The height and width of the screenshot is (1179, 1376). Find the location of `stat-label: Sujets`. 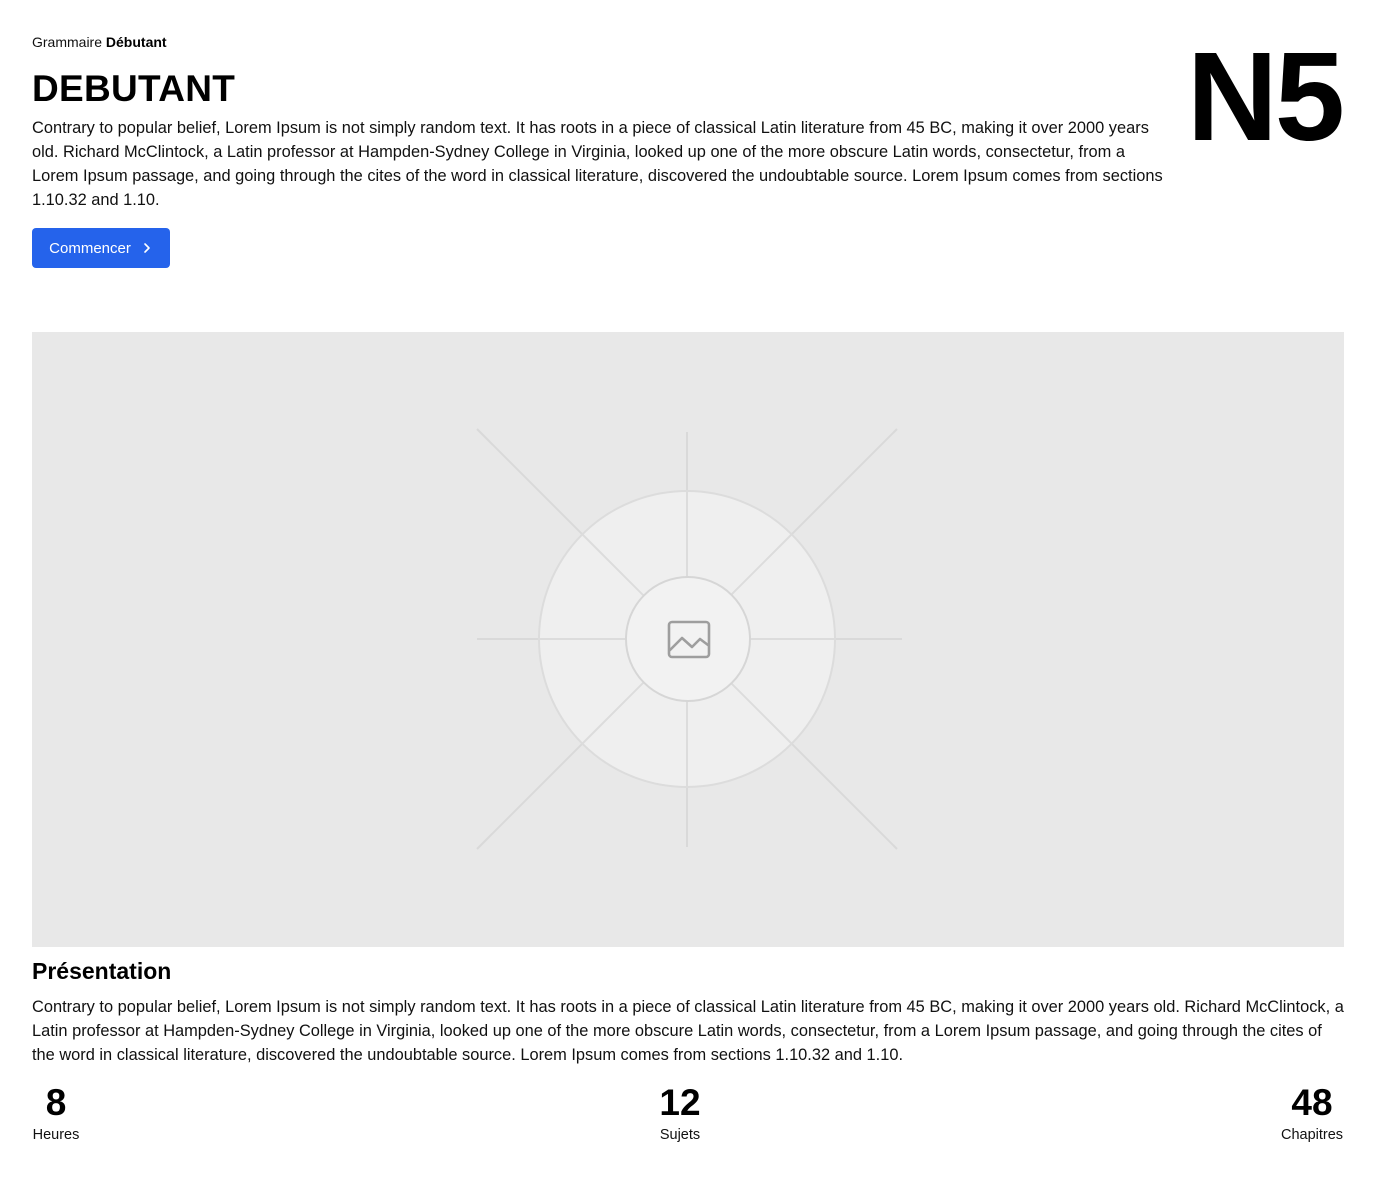

stat-label: Sujets is located at coordinates (680, 1135).